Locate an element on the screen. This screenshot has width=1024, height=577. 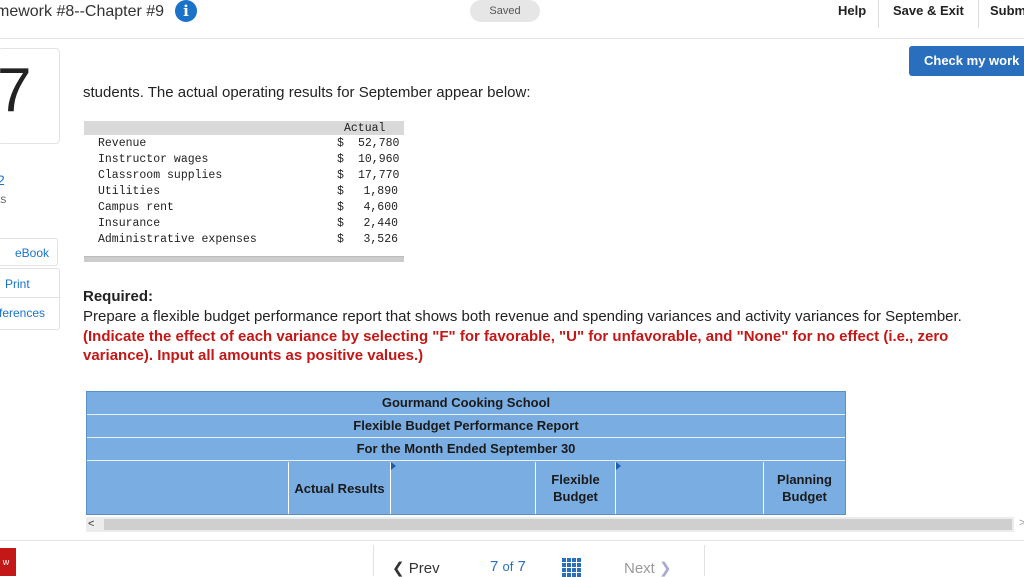
prev-button: ❮ Prev is located at coordinates (416, 568).